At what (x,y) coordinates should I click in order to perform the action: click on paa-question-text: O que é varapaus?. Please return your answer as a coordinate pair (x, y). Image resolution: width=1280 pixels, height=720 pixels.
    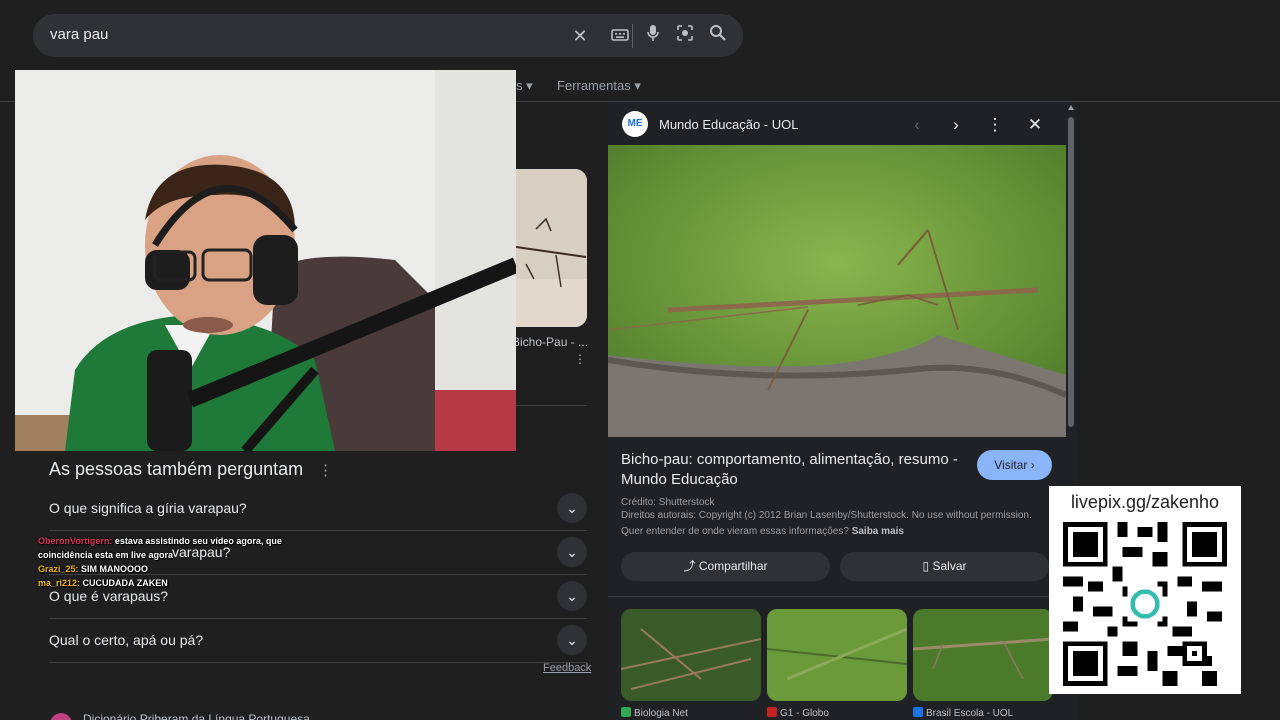
    Looking at the image, I should click on (109, 596).